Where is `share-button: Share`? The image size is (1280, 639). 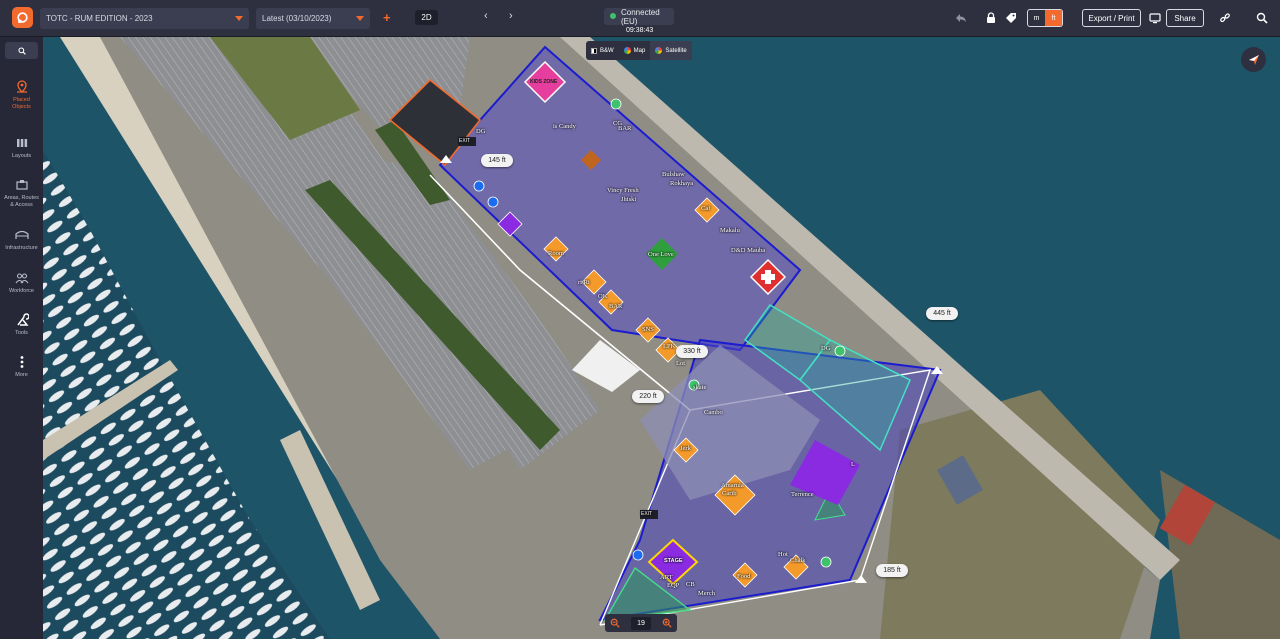
share-button: Share is located at coordinates (1185, 18).